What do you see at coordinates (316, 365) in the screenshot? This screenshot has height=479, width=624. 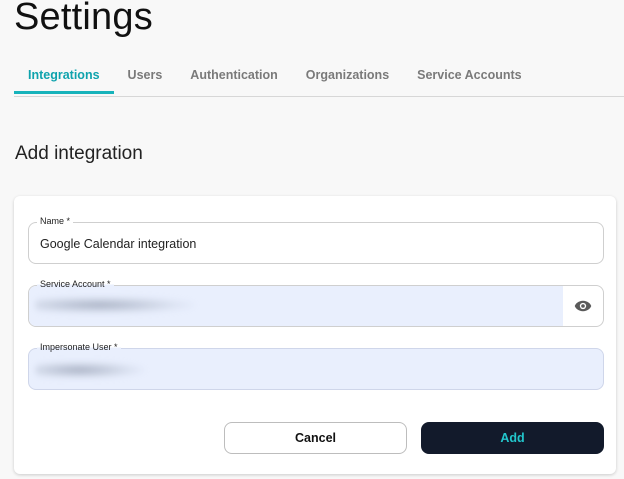 I see `impersonate-user-field: Impersonate User *` at bounding box center [316, 365].